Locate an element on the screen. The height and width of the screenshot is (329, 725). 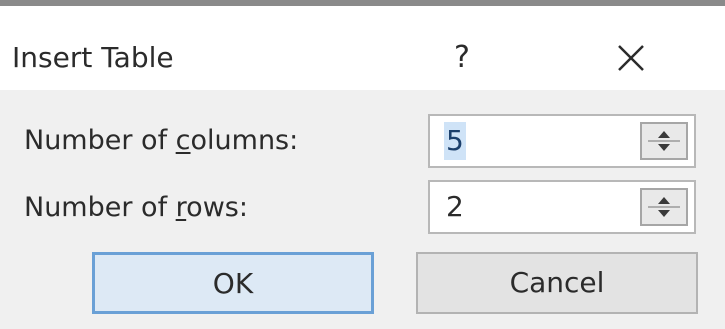
rows-label: Number of rows: is located at coordinates (136, 208).